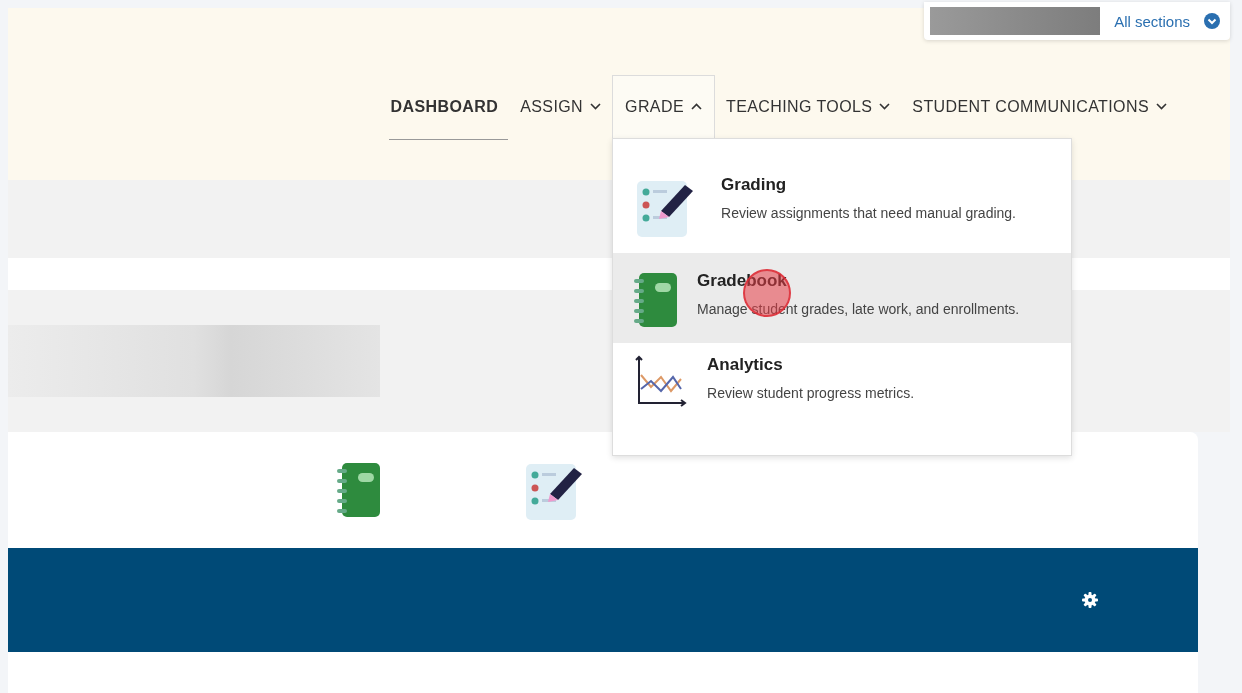 This screenshot has height=693, width=1242. What do you see at coordinates (808, 107) in the screenshot?
I see `nav-tab: TEACHING TOOLS` at bounding box center [808, 107].